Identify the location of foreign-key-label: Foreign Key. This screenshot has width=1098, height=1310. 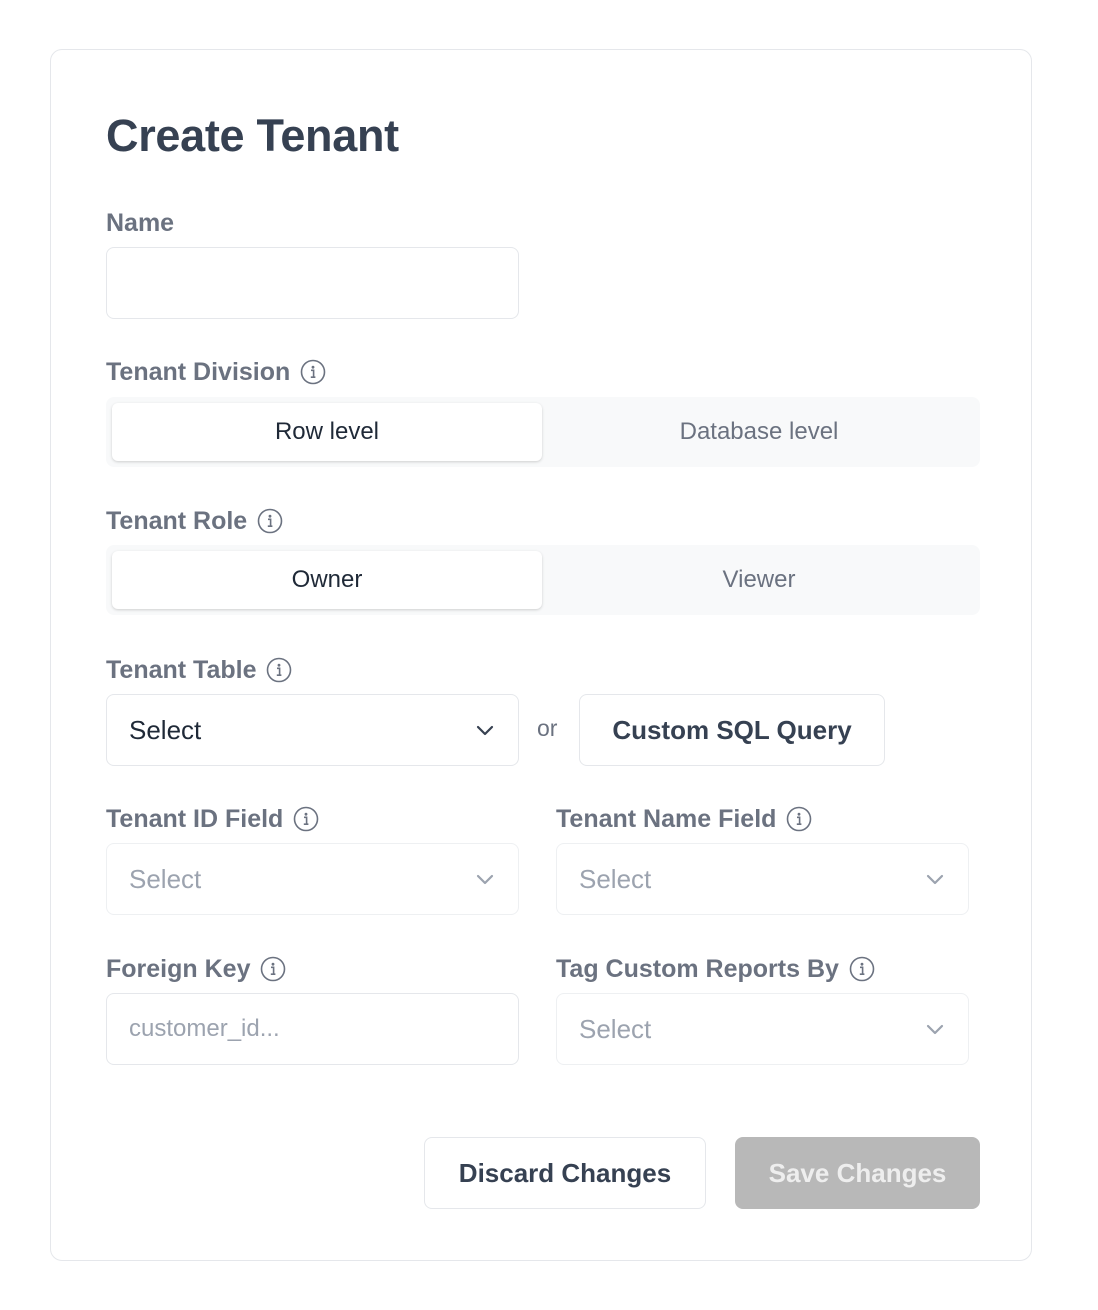
(196, 969).